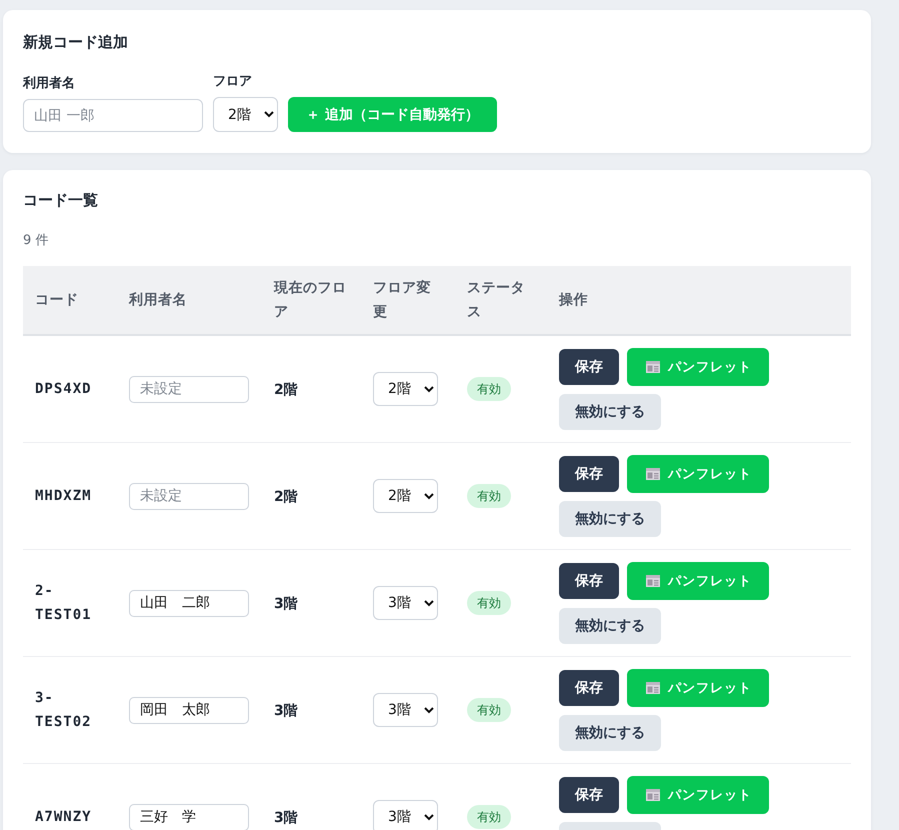 The width and height of the screenshot is (899, 830). Describe the element at coordinates (63, 389) in the screenshot. I see `code-text: DPS4XD` at that location.